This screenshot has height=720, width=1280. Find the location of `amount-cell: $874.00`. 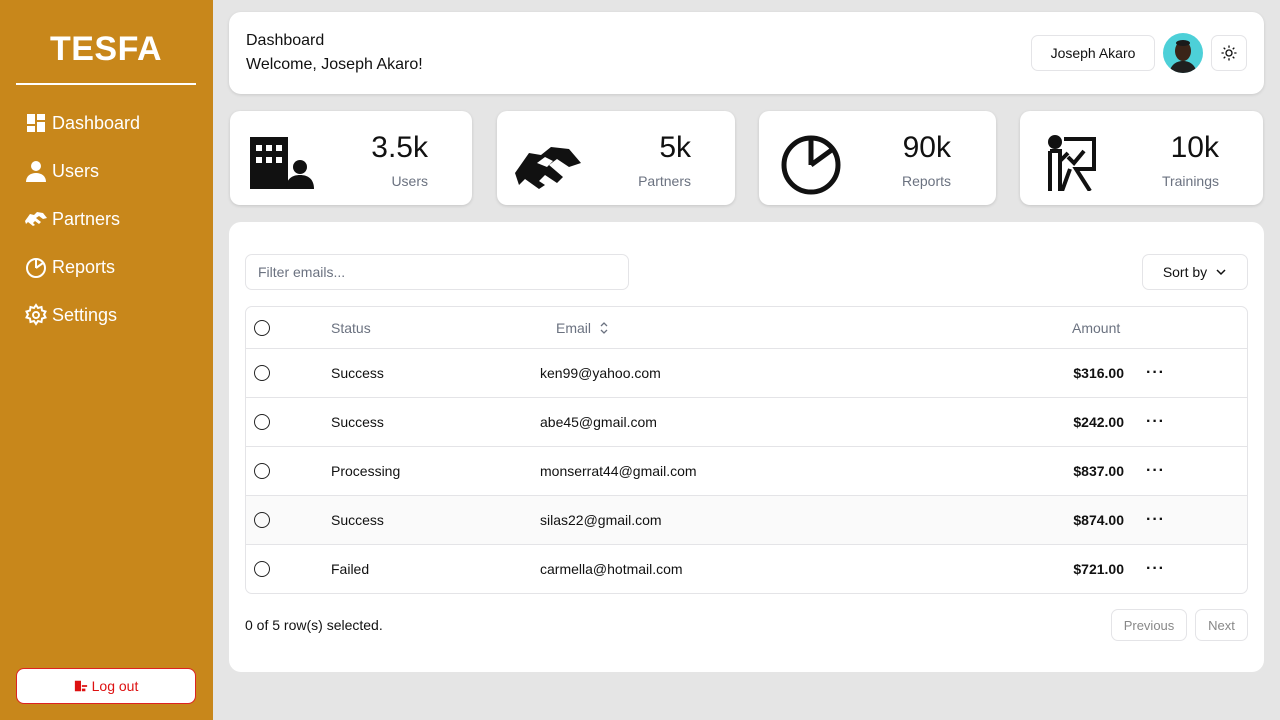

amount-cell: $874.00 is located at coordinates (1098, 520).